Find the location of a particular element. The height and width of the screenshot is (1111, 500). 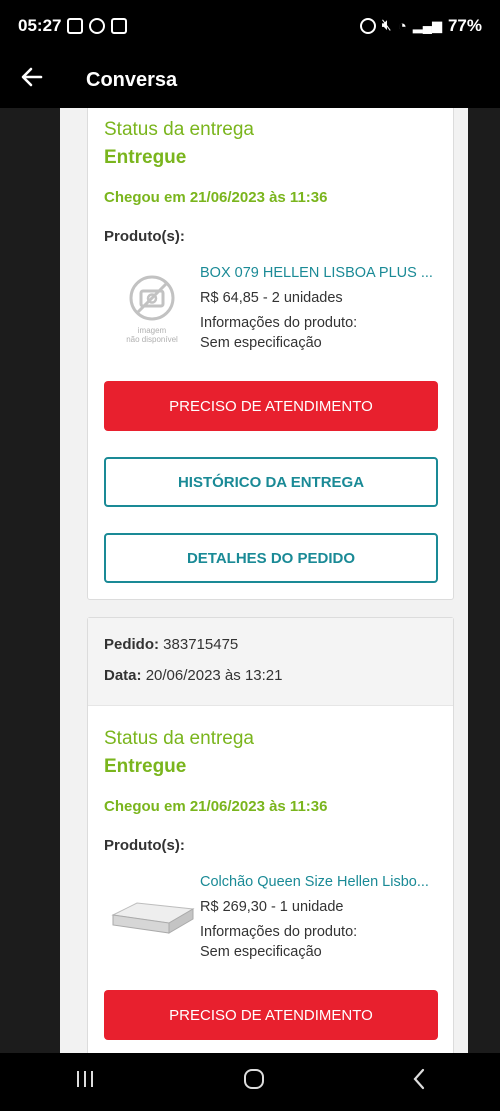

alarm-icon is located at coordinates (367, 26).